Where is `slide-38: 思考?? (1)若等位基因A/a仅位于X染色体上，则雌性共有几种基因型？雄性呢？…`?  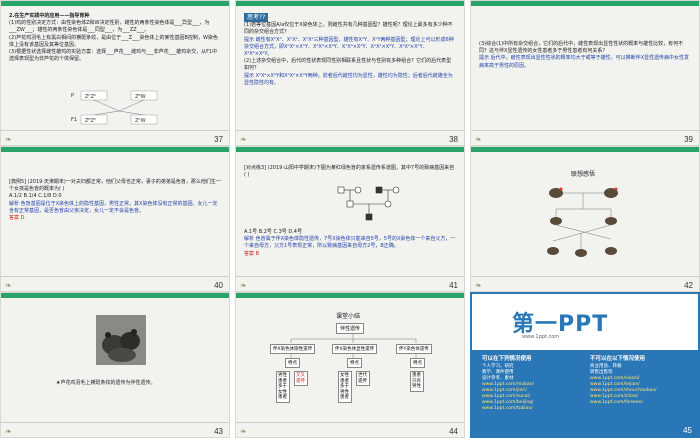
slide-38: 思考?? (1)若等位基因A/a仅位于X染色体上，则雌性共有几种基因型？雄性呢？… is located at coordinates (350, 73).